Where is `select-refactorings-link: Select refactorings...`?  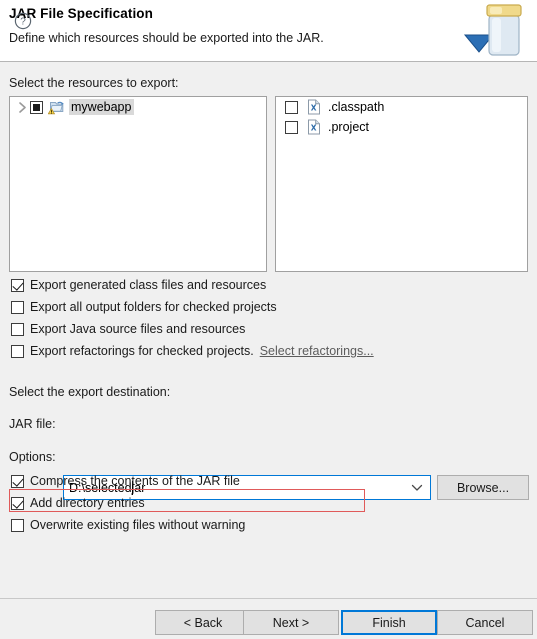
select-refactorings-link: Select refactorings... is located at coordinates (317, 351).